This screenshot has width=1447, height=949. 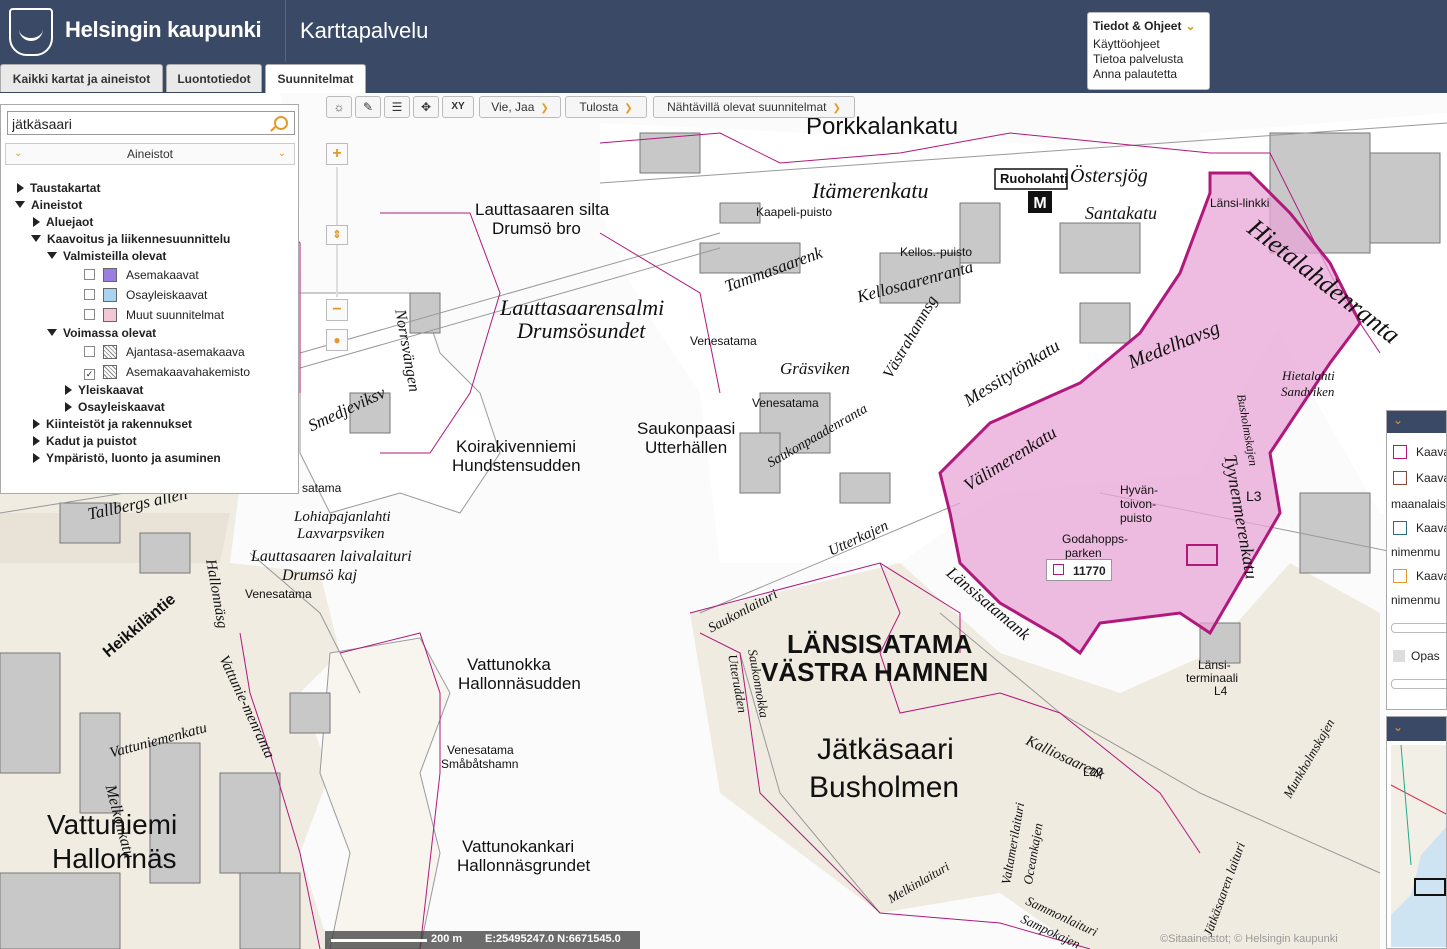 I want to click on layers-title: Aineistot, so click(x=150, y=154).